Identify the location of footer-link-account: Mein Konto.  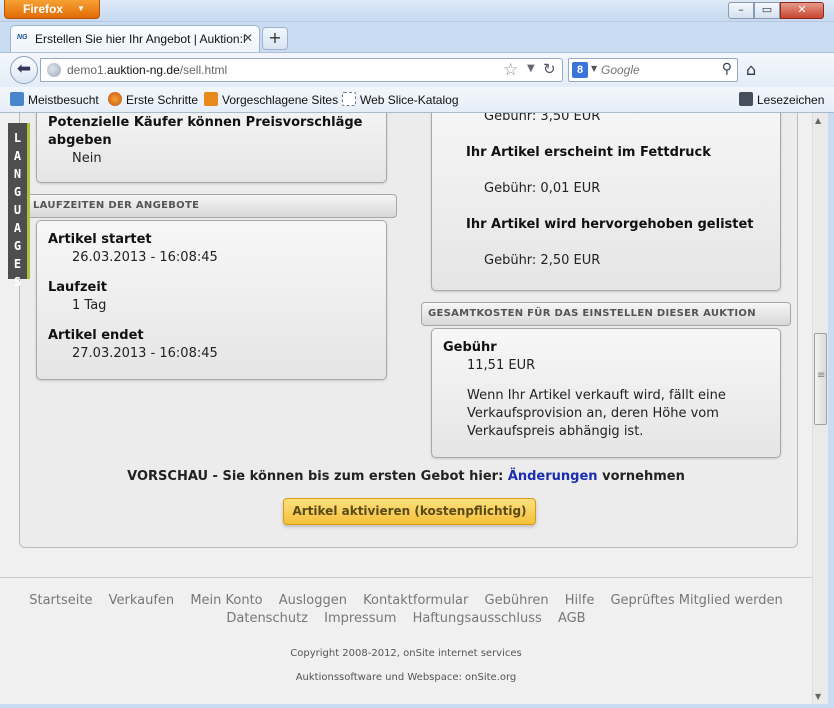
(226, 600).